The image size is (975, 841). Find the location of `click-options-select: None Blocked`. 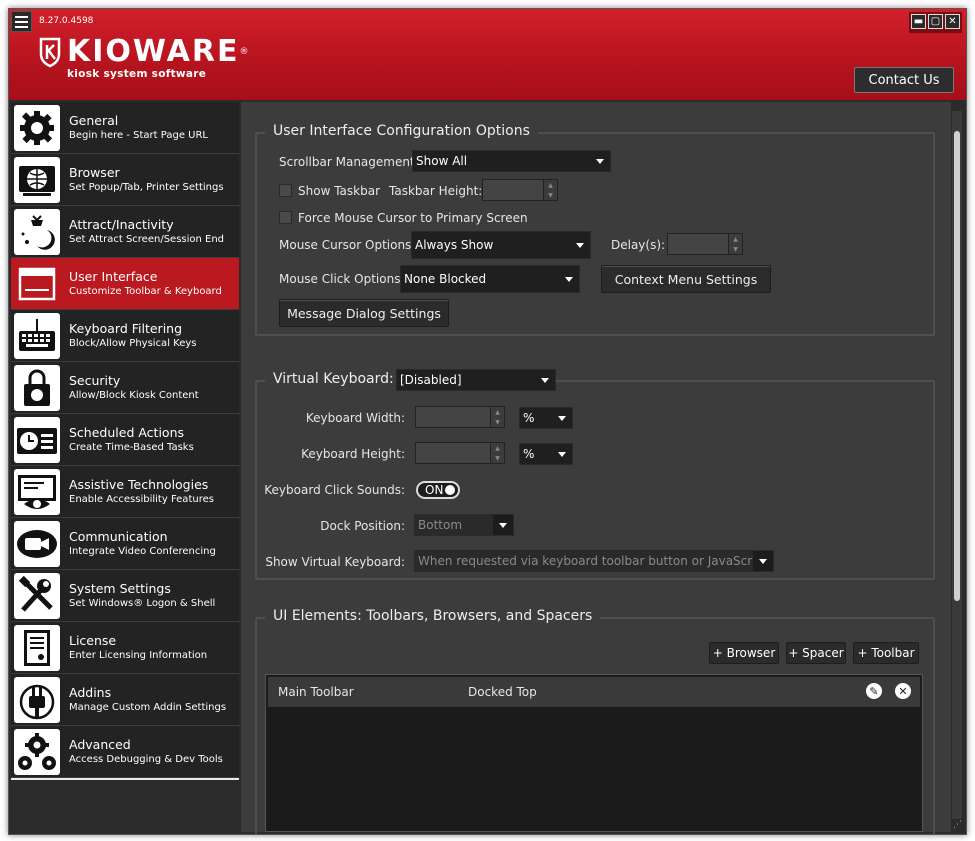

click-options-select: None Blocked is located at coordinates (490, 279).